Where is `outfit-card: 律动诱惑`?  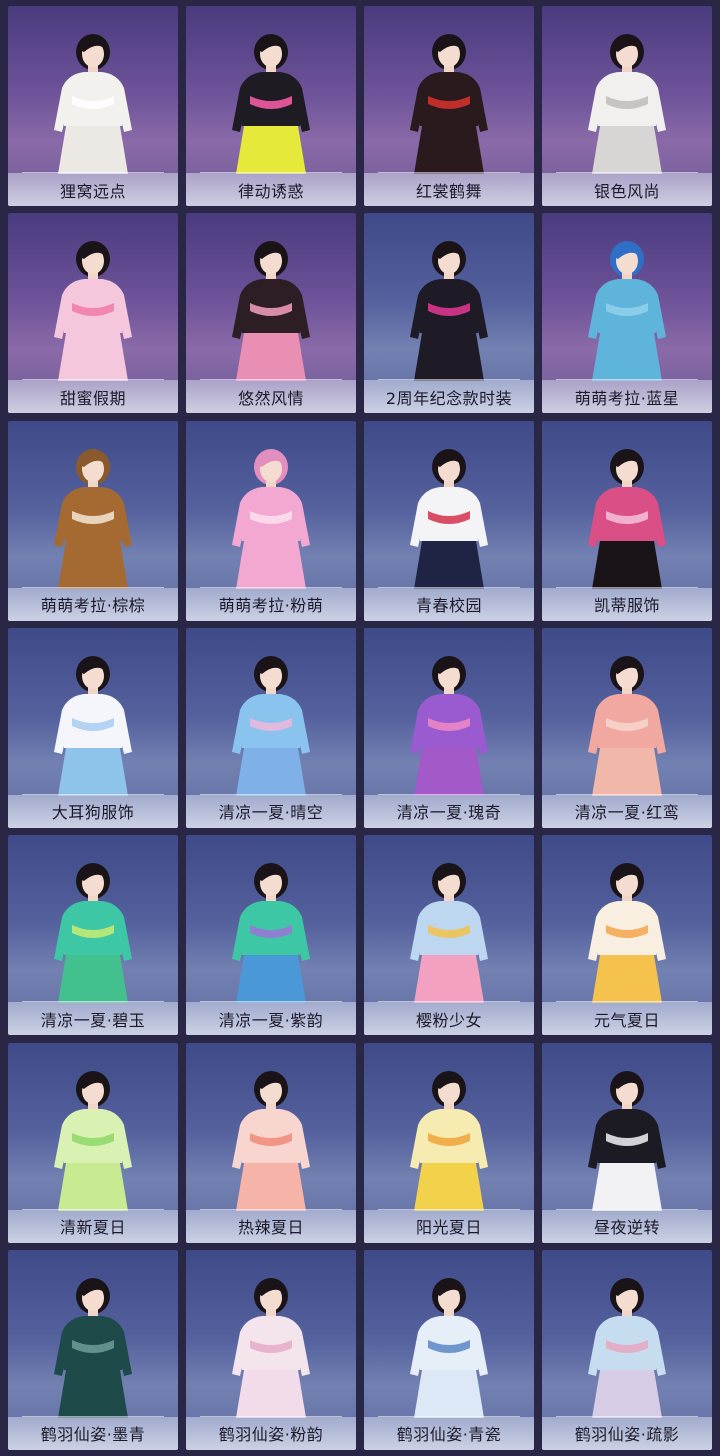
outfit-card: 律动诱惑 is located at coordinates (271, 106).